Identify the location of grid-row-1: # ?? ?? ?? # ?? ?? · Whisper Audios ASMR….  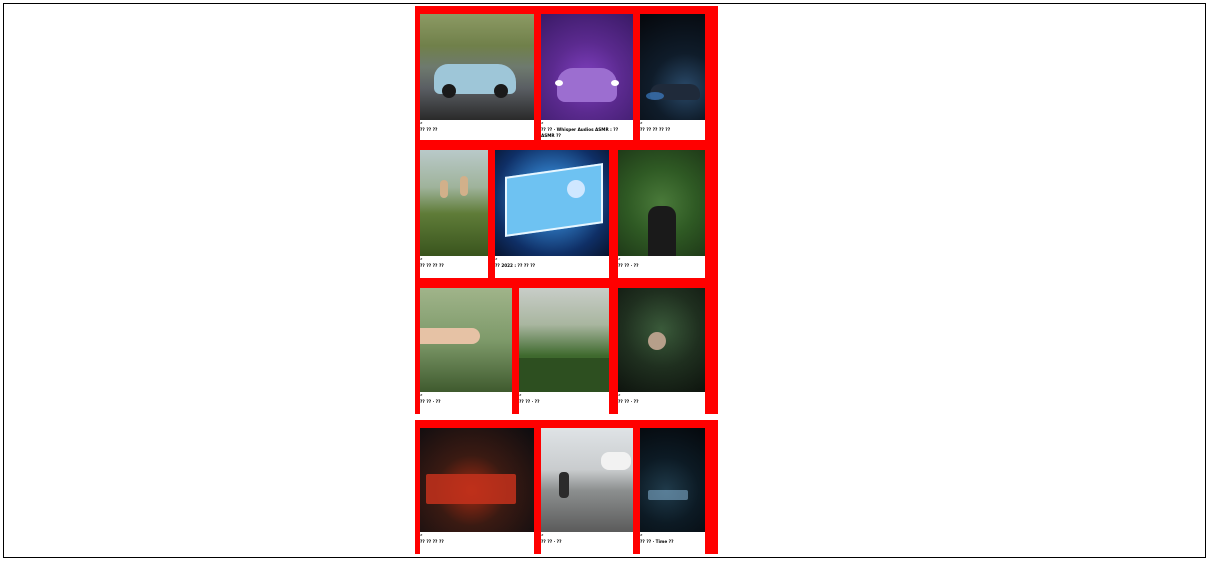
(566, 75).